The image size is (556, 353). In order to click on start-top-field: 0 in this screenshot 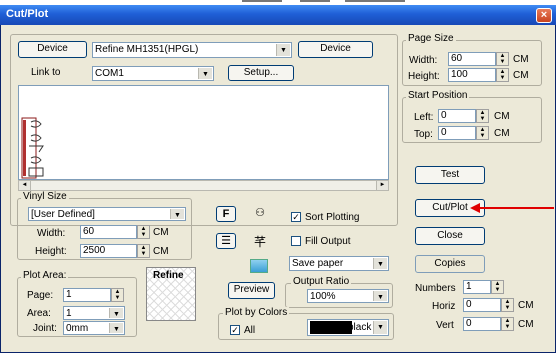, I will do `click(457, 133)`.